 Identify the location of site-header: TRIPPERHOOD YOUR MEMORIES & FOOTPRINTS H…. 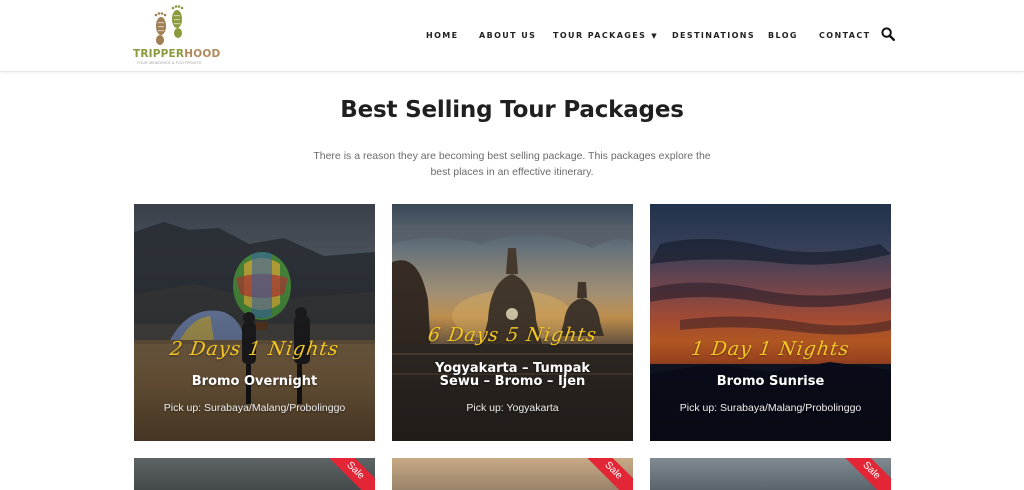
(512, 36).